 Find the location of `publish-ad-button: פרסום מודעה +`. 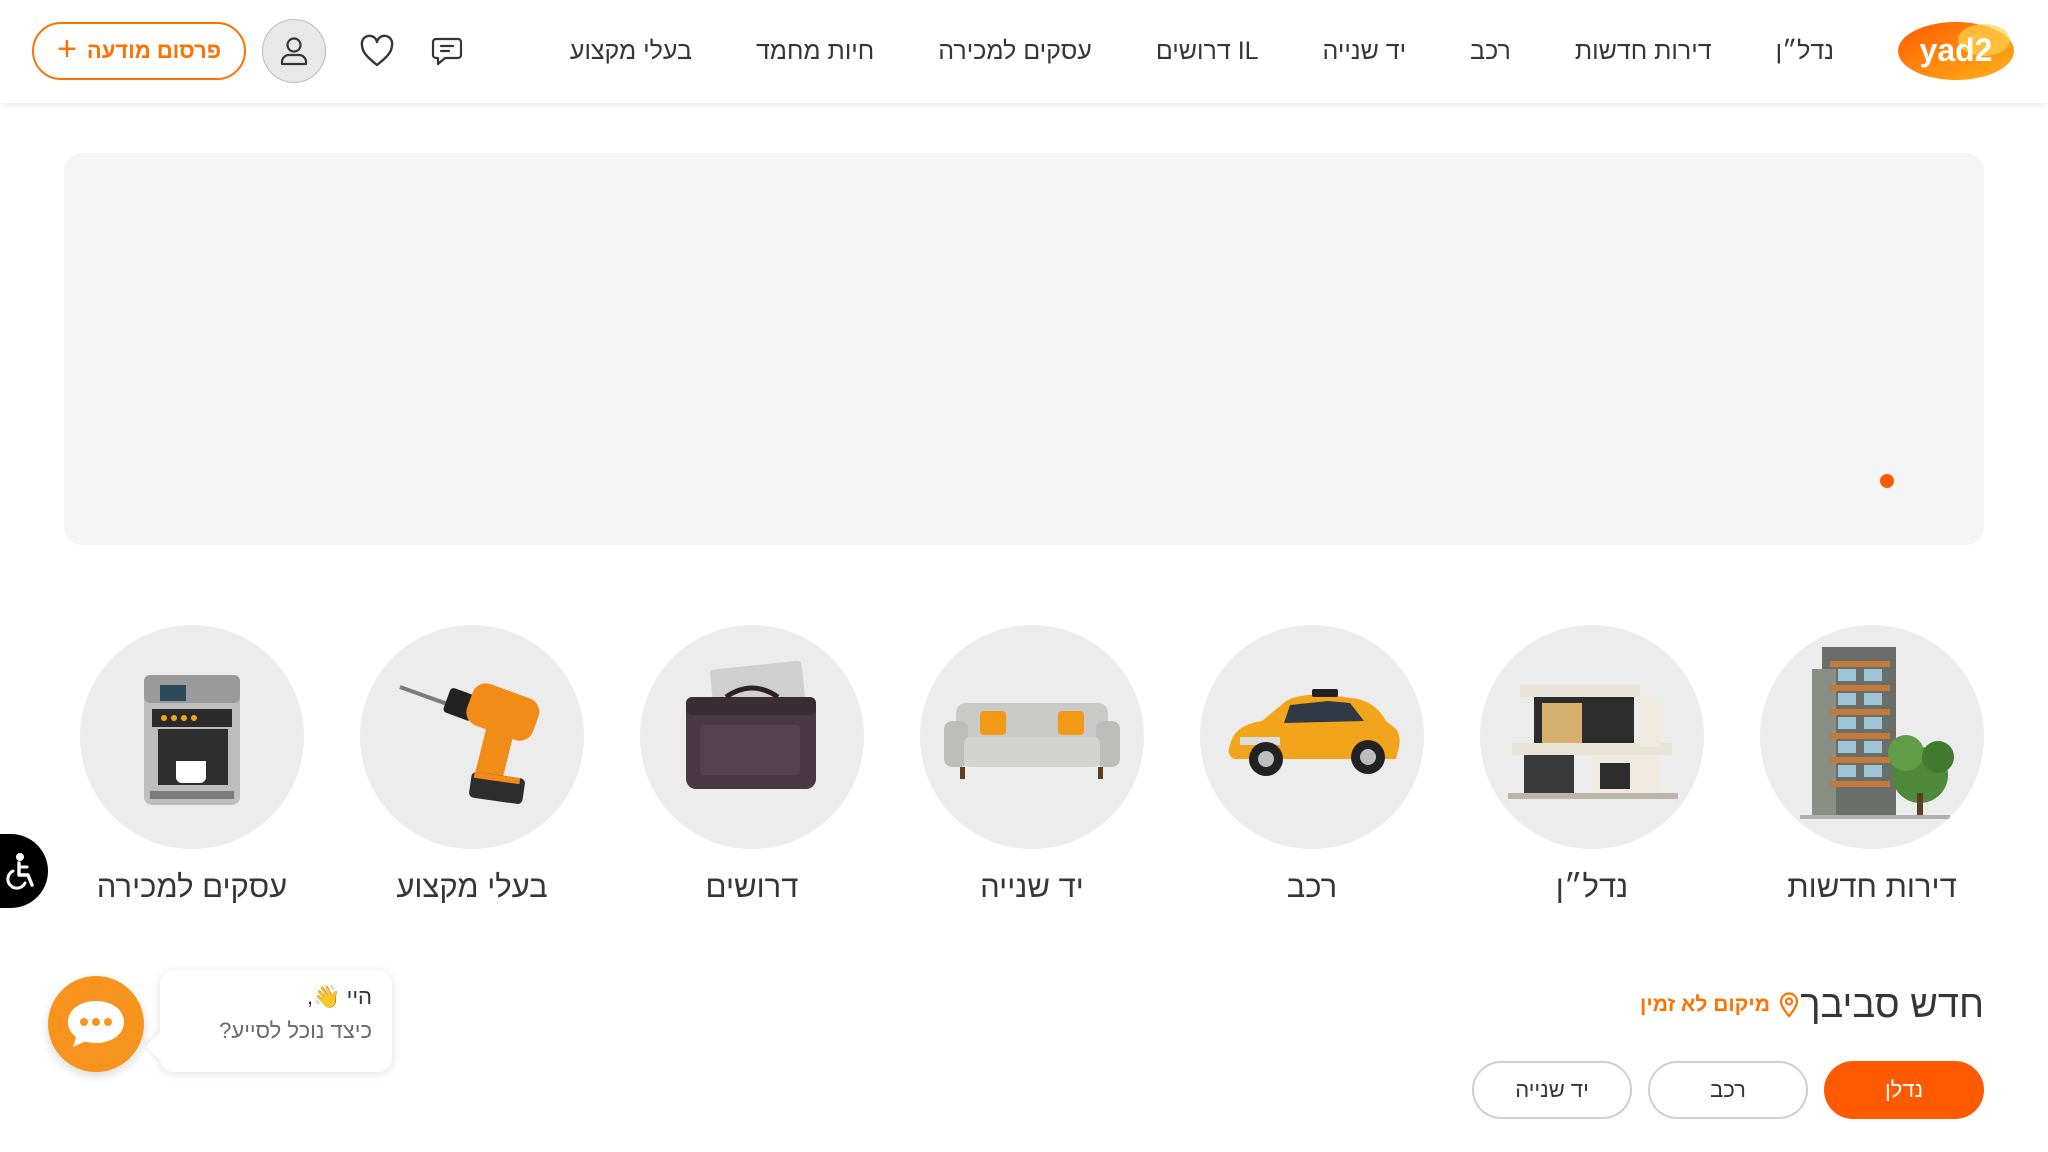

publish-ad-button: פרסום מודעה + is located at coordinates (139, 51).